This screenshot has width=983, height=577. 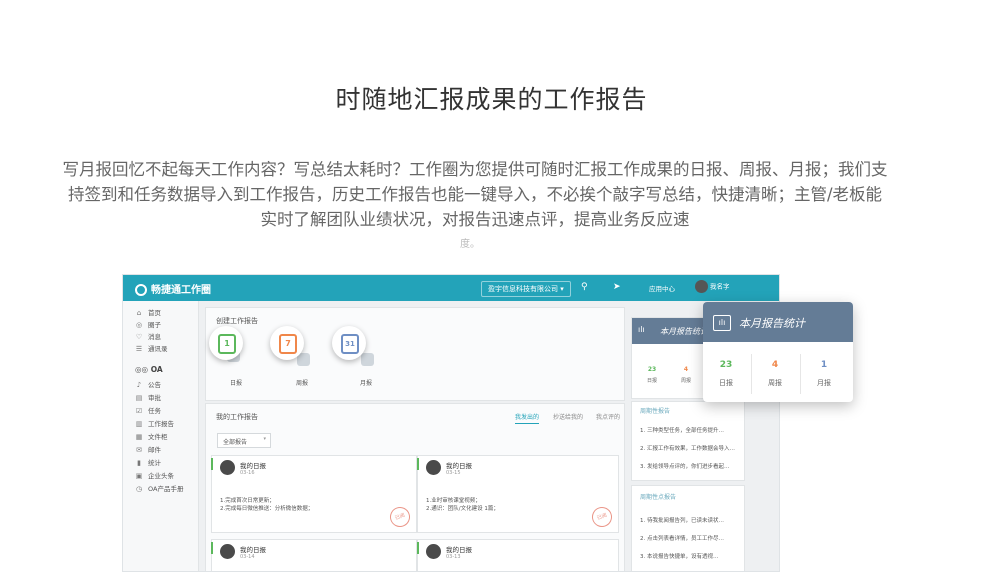 I want to click on stat-label: 周报, so click(x=685, y=381).